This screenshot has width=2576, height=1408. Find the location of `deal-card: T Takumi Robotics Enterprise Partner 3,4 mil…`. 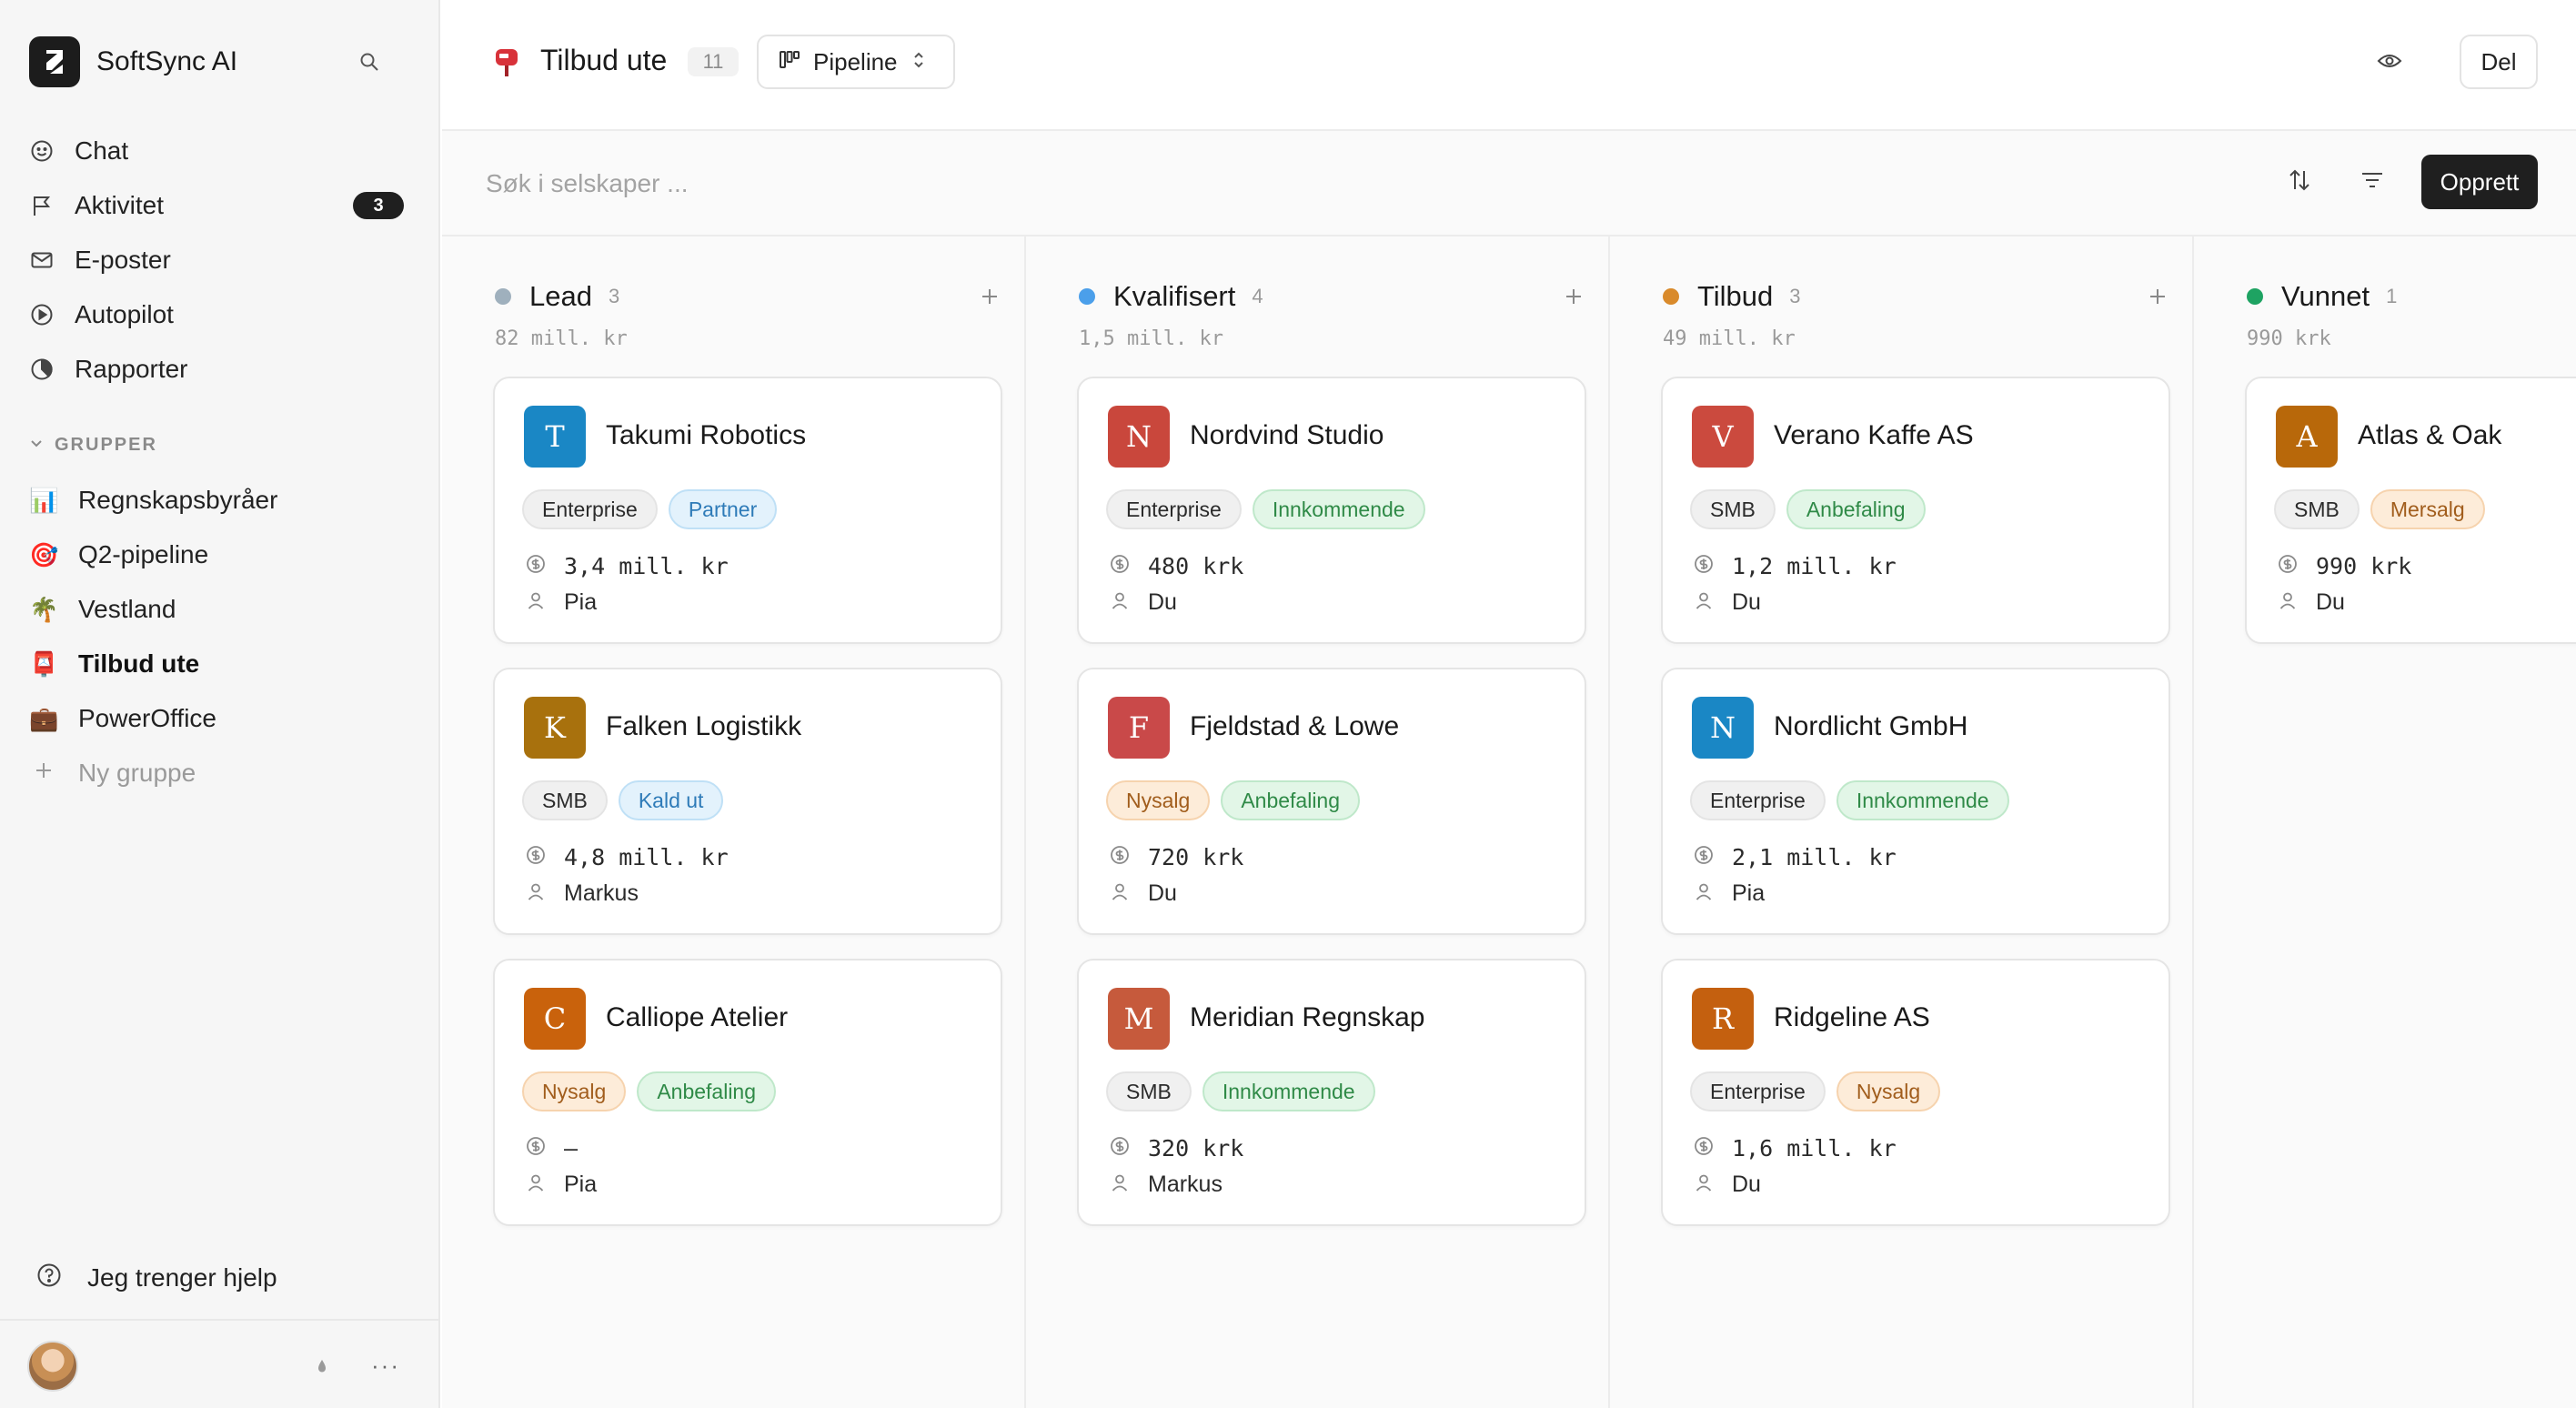

deal-card: T Takumi Robotics Enterprise Partner 3,4 mil… is located at coordinates (747, 510).